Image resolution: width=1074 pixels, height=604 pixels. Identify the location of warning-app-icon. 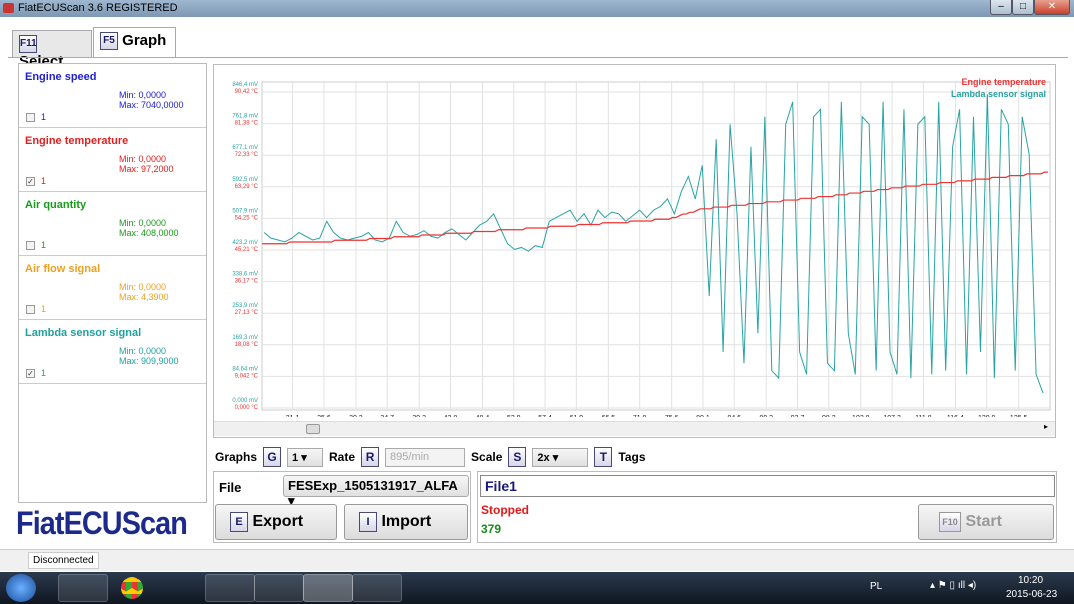
(279, 588).